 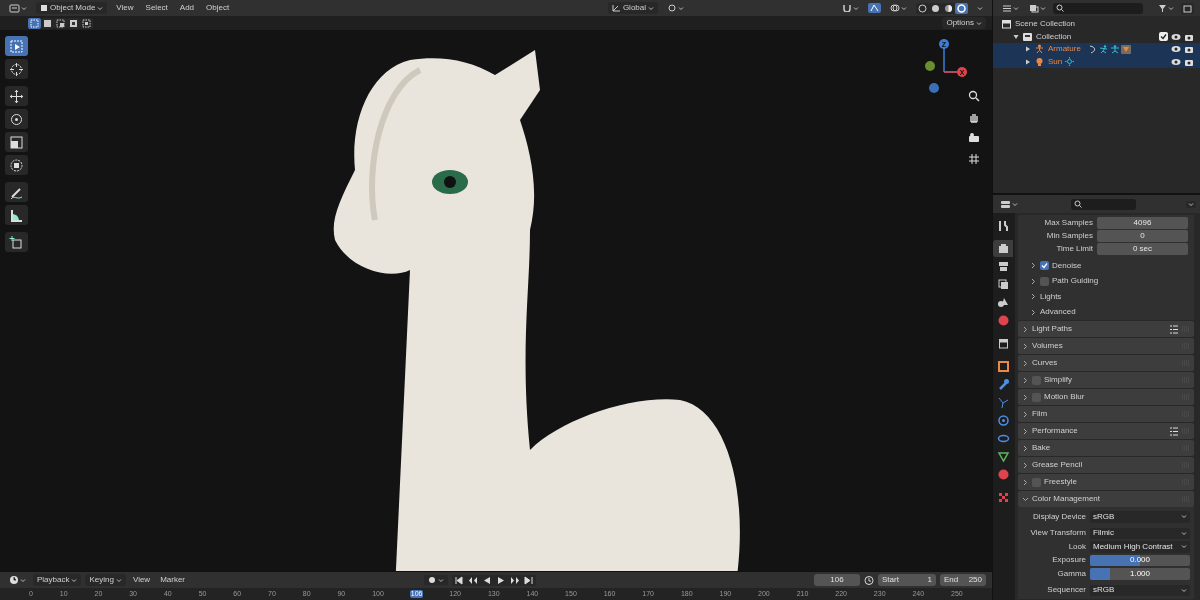 What do you see at coordinates (632, 8) in the screenshot?
I see `orientation-dropdown: Global` at bounding box center [632, 8].